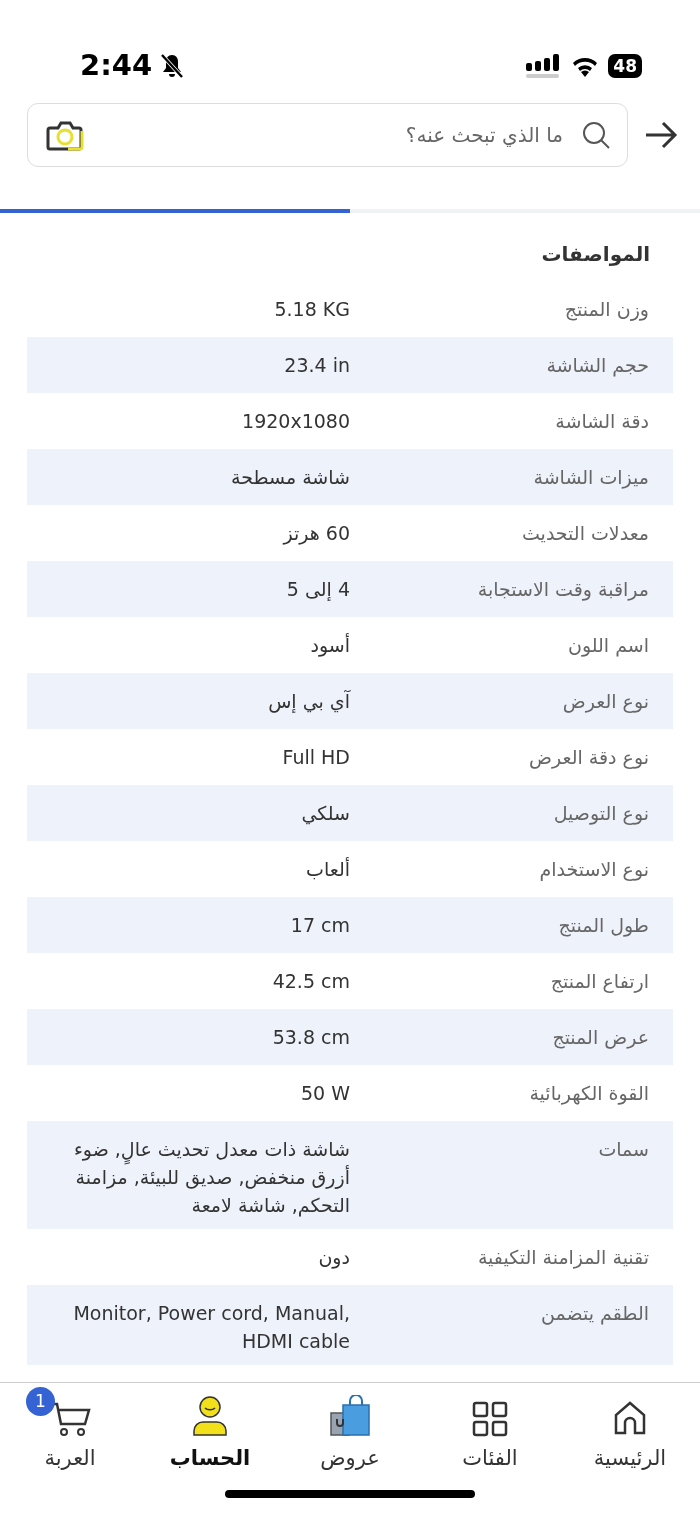 Image resolution: width=700 pixels, height=1518 pixels. What do you see at coordinates (332, 135) in the screenshot?
I see `search-field: ما الذي تبحث عنه؟` at bounding box center [332, 135].